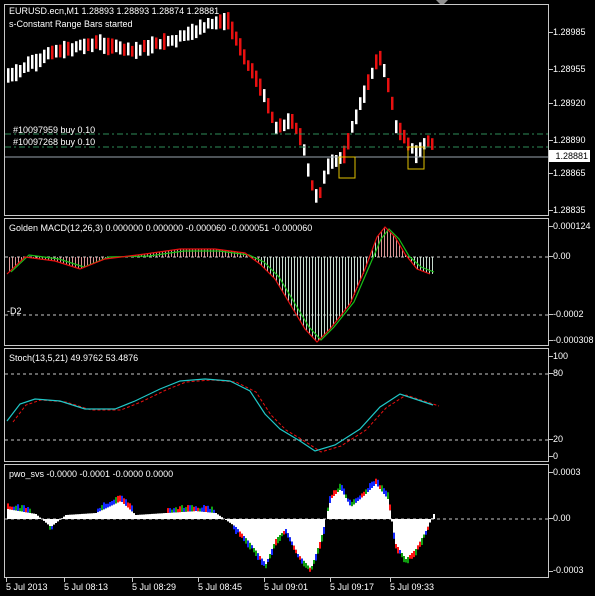  What do you see at coordinates (286, 587) in the screenshot?
I see `time-tick: 5 Jul 09:01` at bounding box center [286, 587].